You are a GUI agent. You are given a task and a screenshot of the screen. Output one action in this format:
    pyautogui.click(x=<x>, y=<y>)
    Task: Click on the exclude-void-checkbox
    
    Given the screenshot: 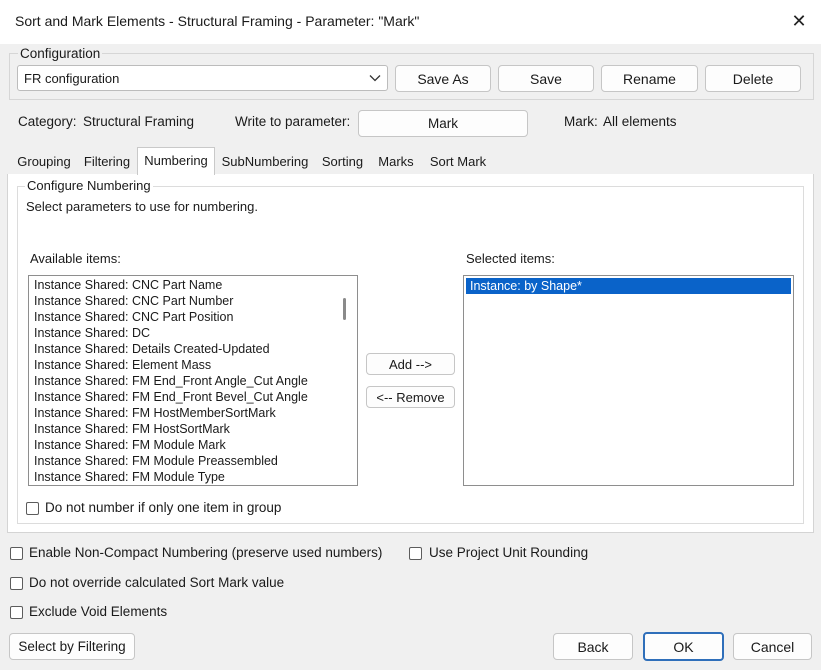 What is the action you would take?
    pyautogui.click(x=16, y=612)
    